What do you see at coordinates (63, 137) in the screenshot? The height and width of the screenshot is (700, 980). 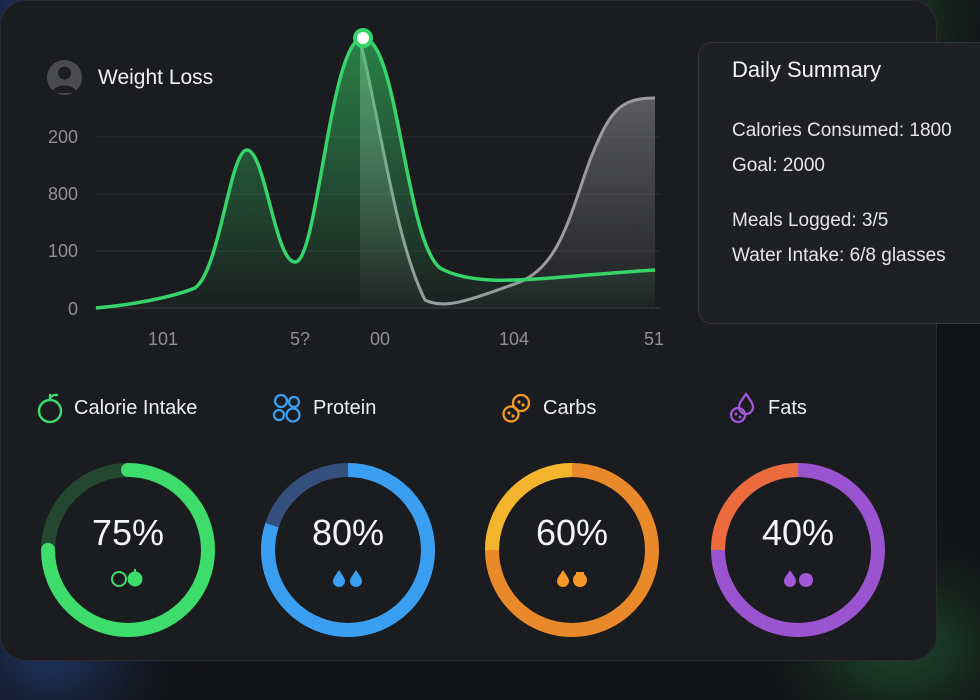 I see `y-tick-label: 200` at bounding box center [63, 137].